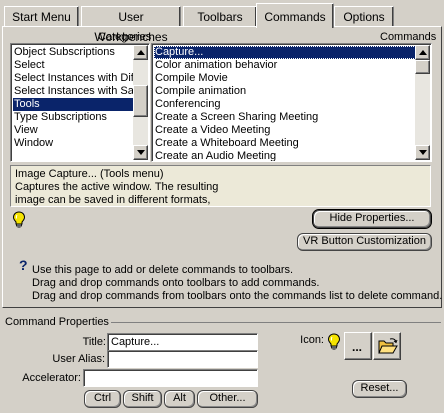  I want to click on commands-header: Commands, so click(408, 37).